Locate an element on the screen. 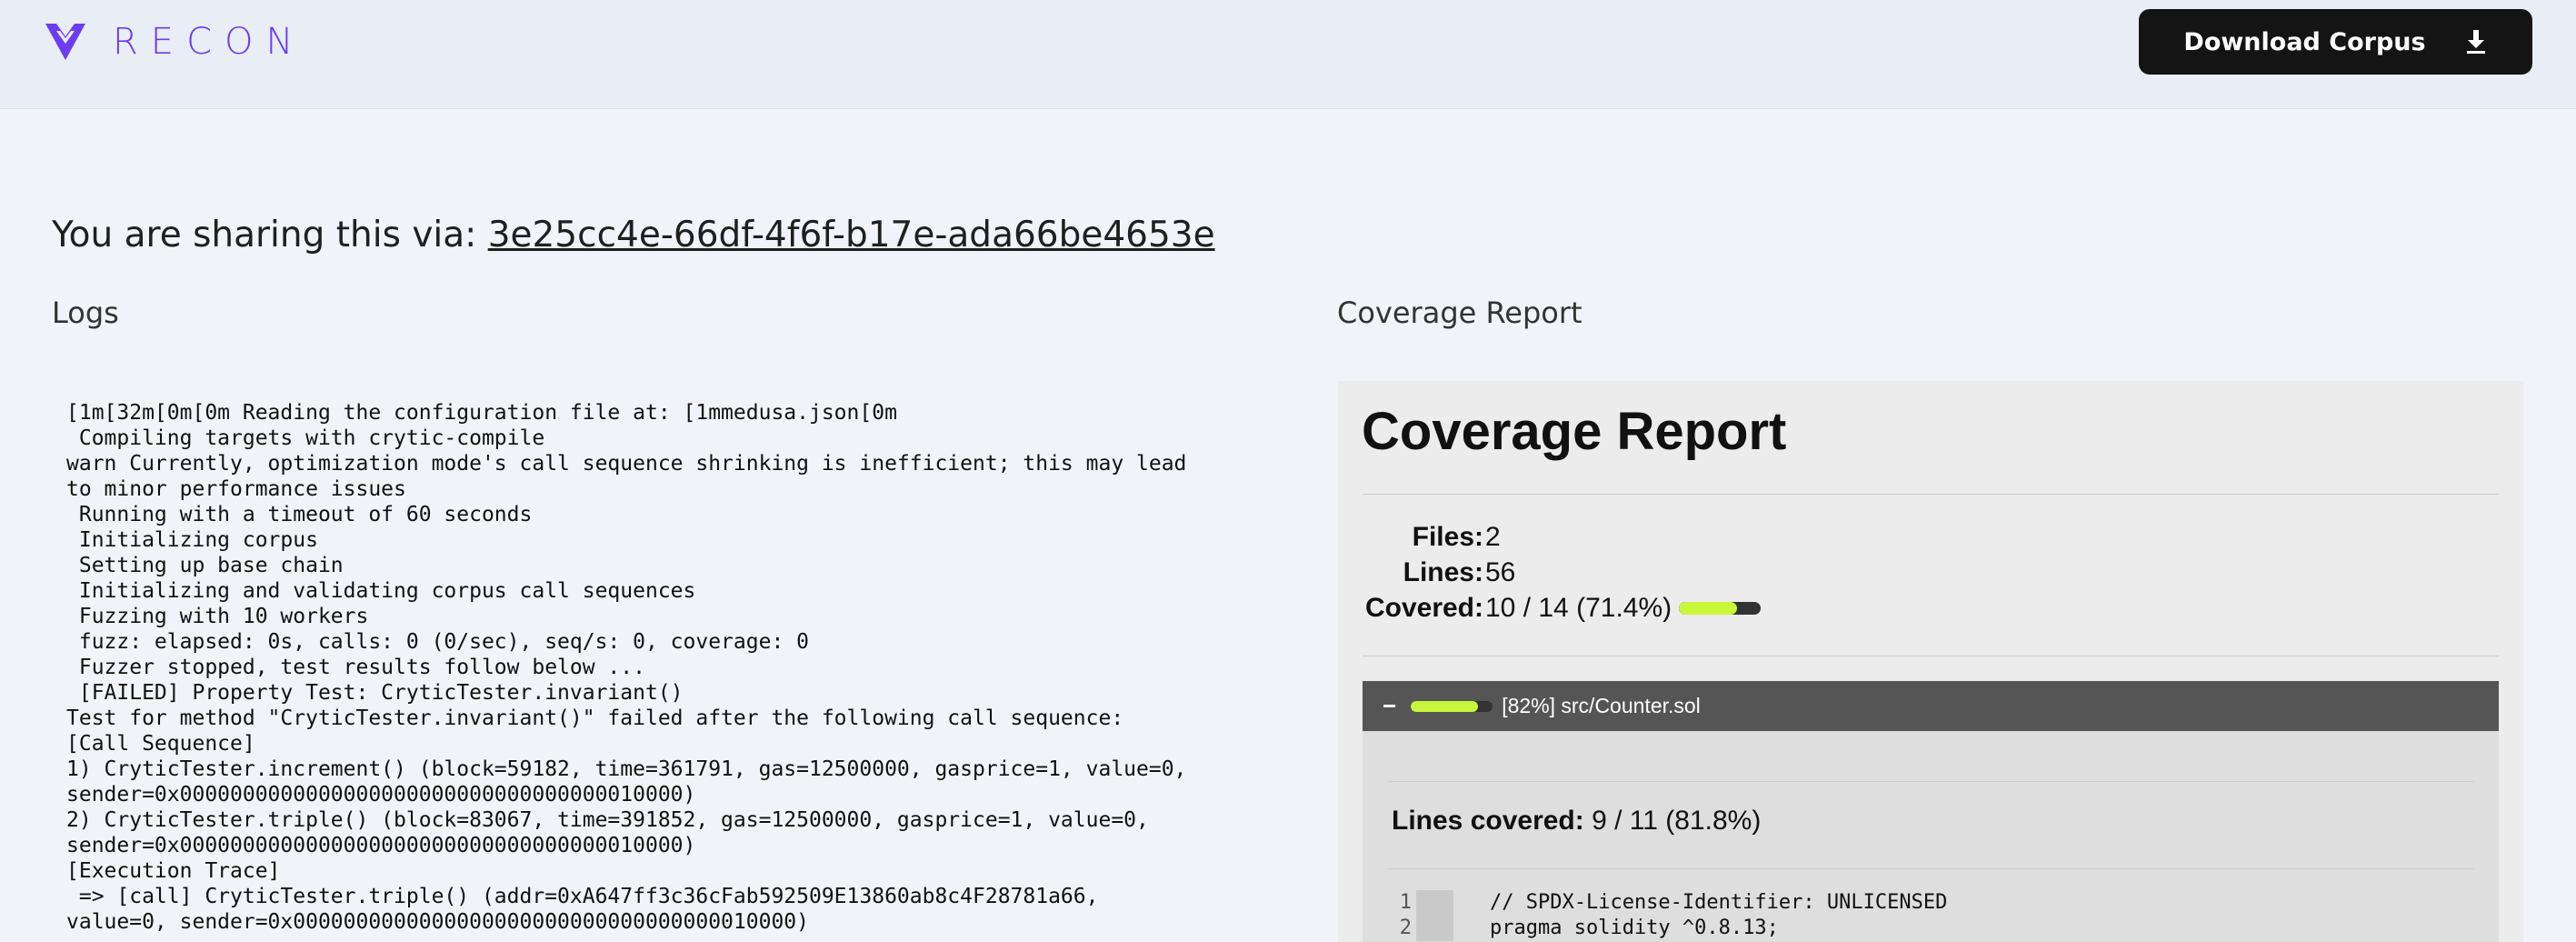 The image size is (2576, 942). lines-covered-label: Lines covered: is located at coordinates (1488, 821).